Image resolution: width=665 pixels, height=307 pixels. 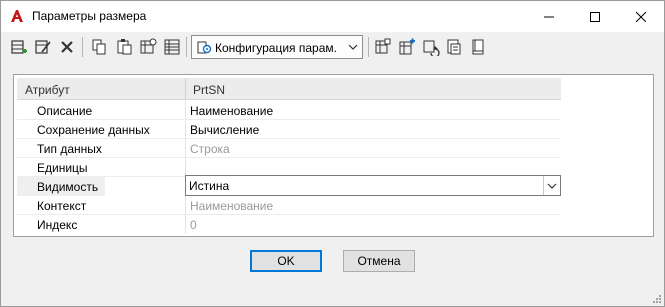 I want to click on configuration-label: Конфигурация парам., so click(x=276, y=48).